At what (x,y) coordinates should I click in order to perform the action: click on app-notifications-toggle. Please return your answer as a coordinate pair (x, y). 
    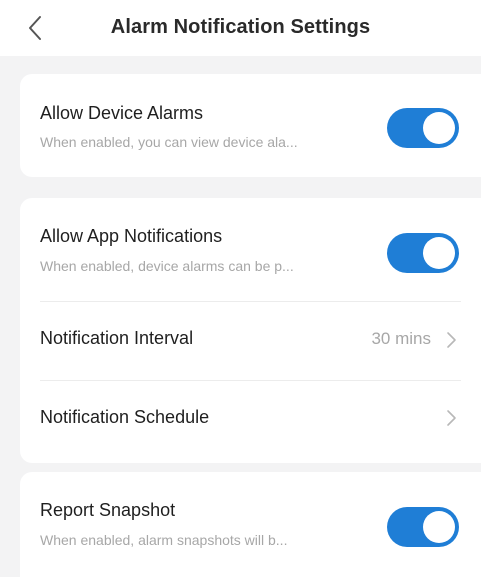
    Looking at the image, I should click on (423, 253).